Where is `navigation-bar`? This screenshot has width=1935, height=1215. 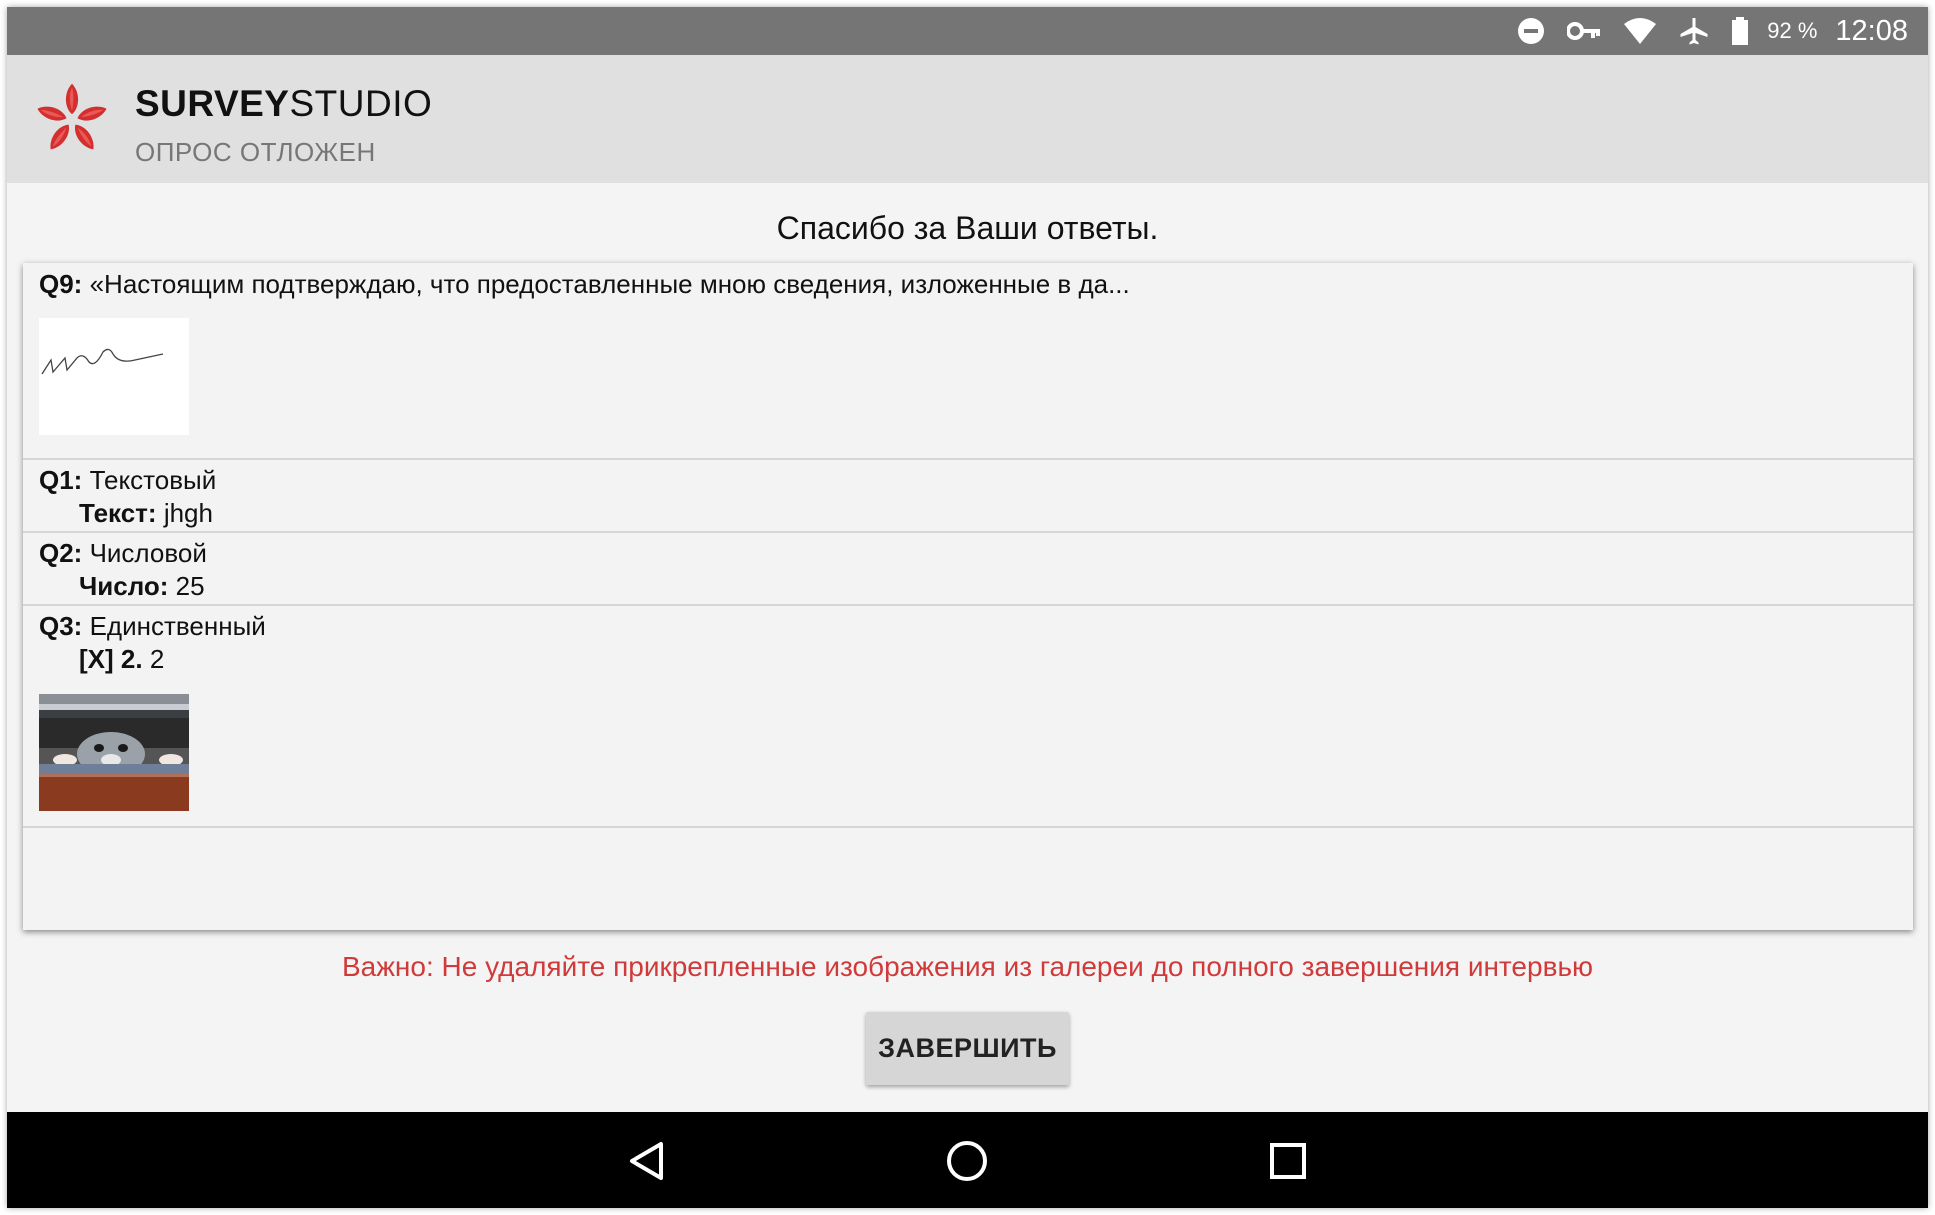
navigation-bar is located at coordinates (967, 1160).